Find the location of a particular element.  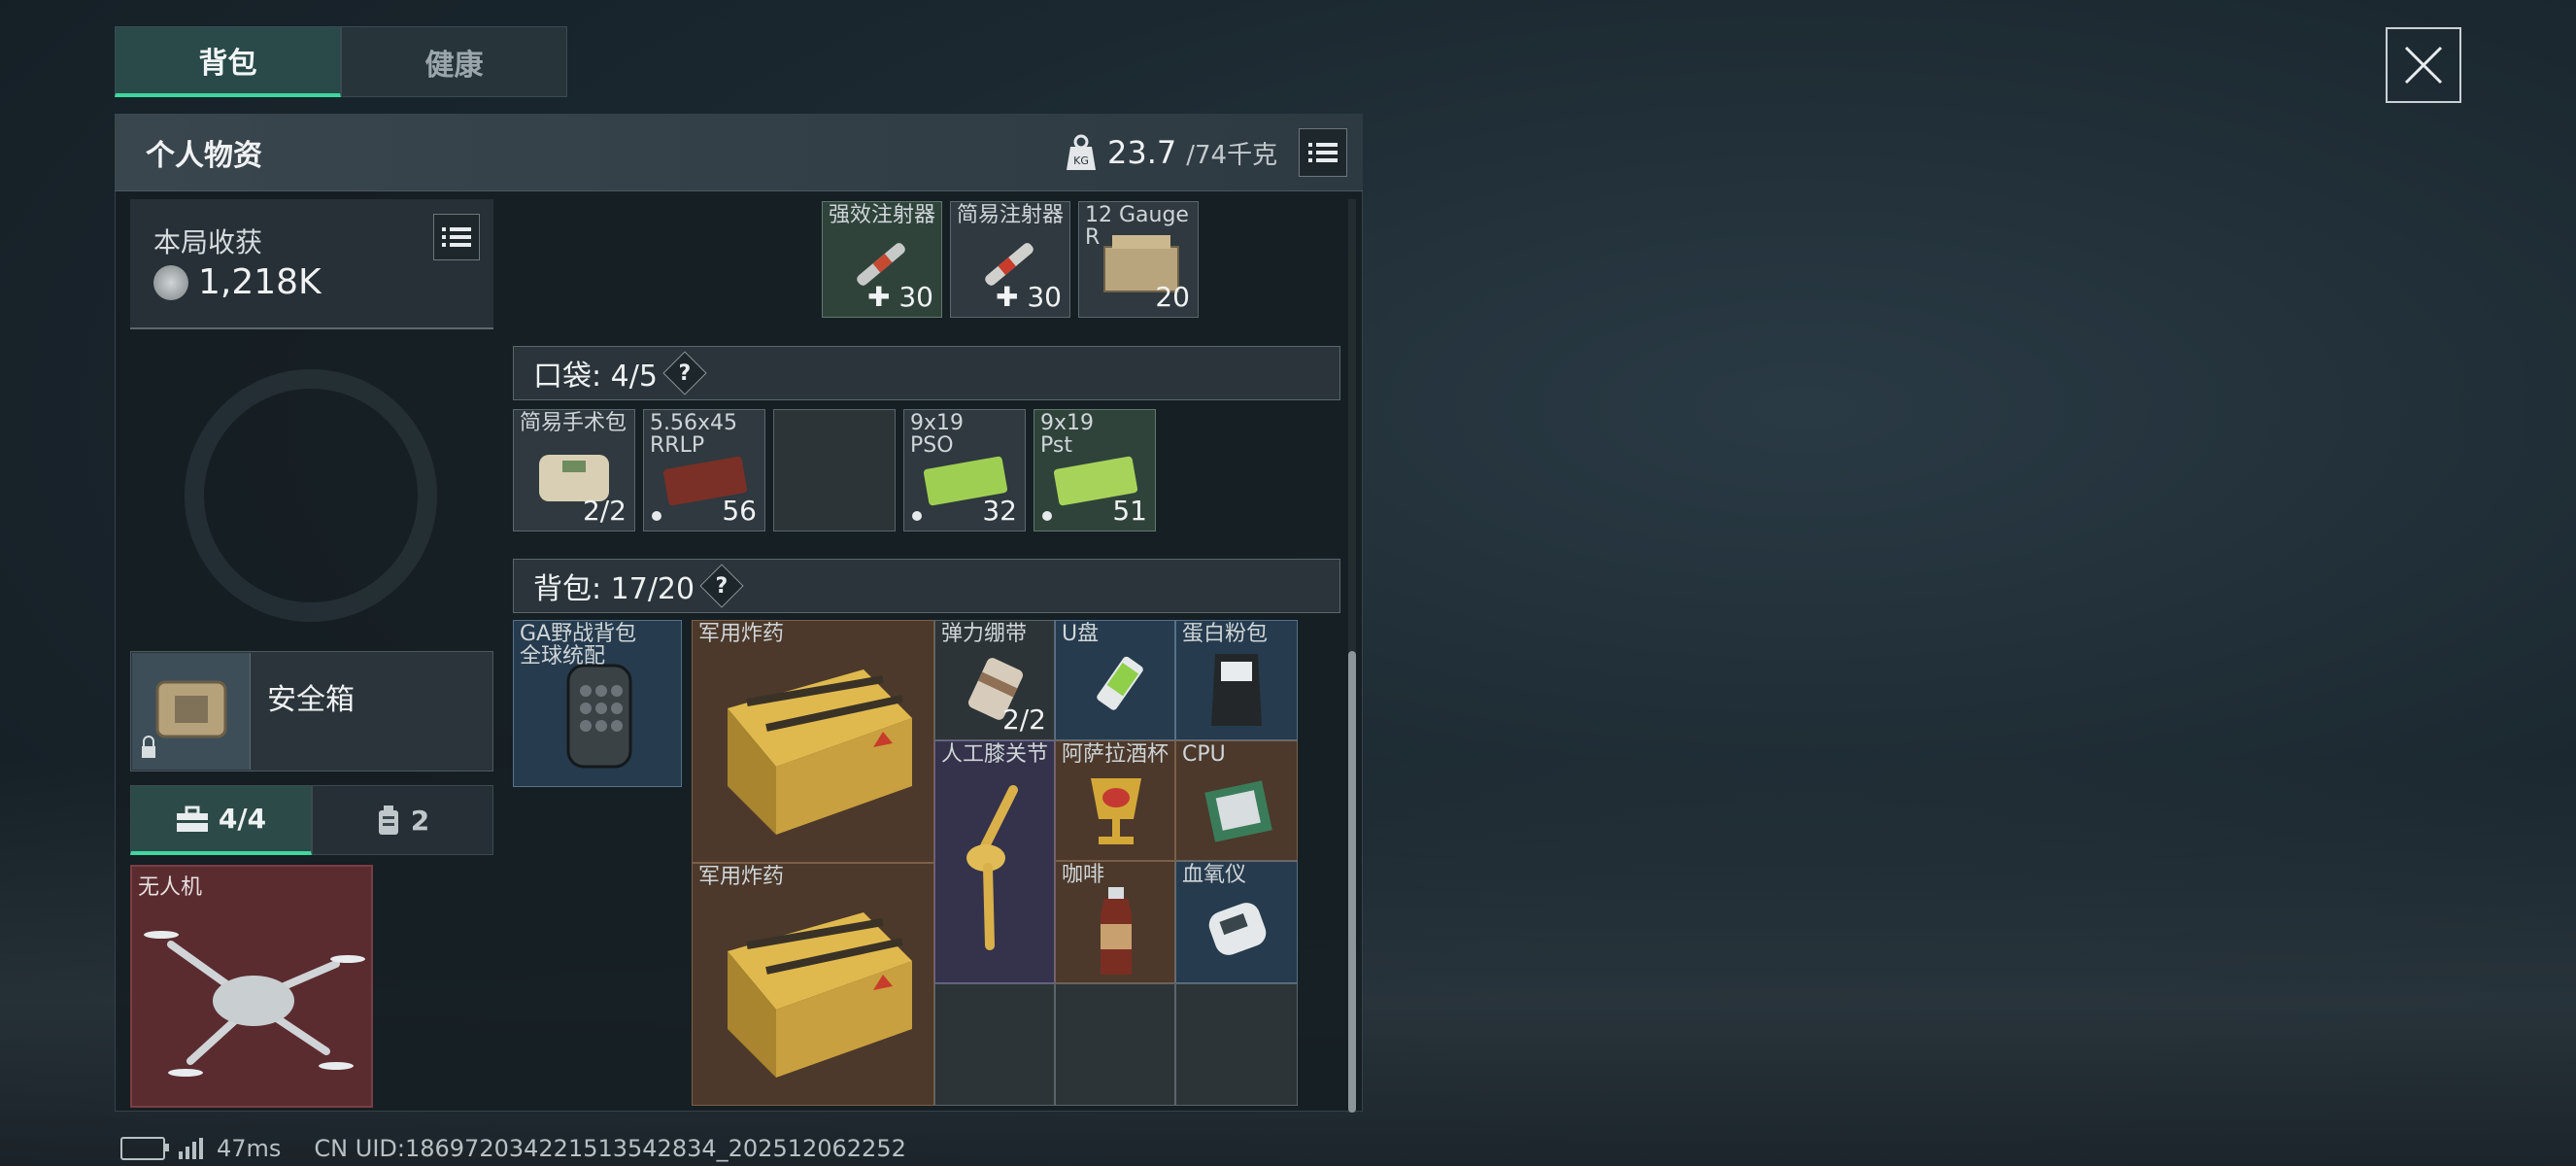

tab-bottles: 2 is located at coordinates (402, 820).